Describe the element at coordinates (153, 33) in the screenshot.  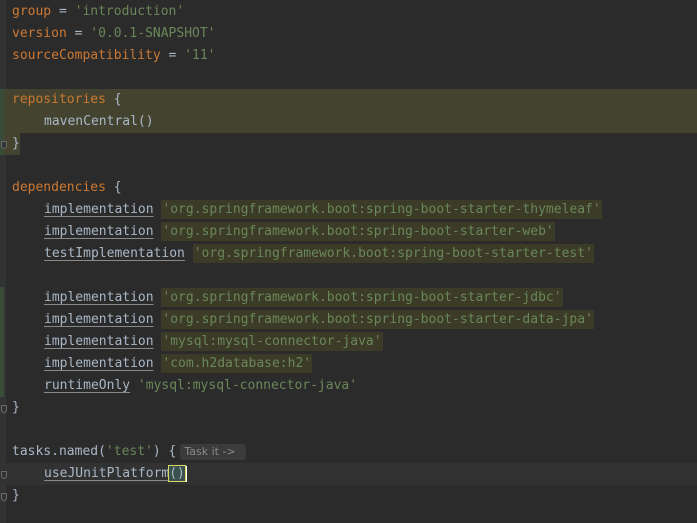
I see `code-token: '0.0.1-SNAPSHOT'` at that location.